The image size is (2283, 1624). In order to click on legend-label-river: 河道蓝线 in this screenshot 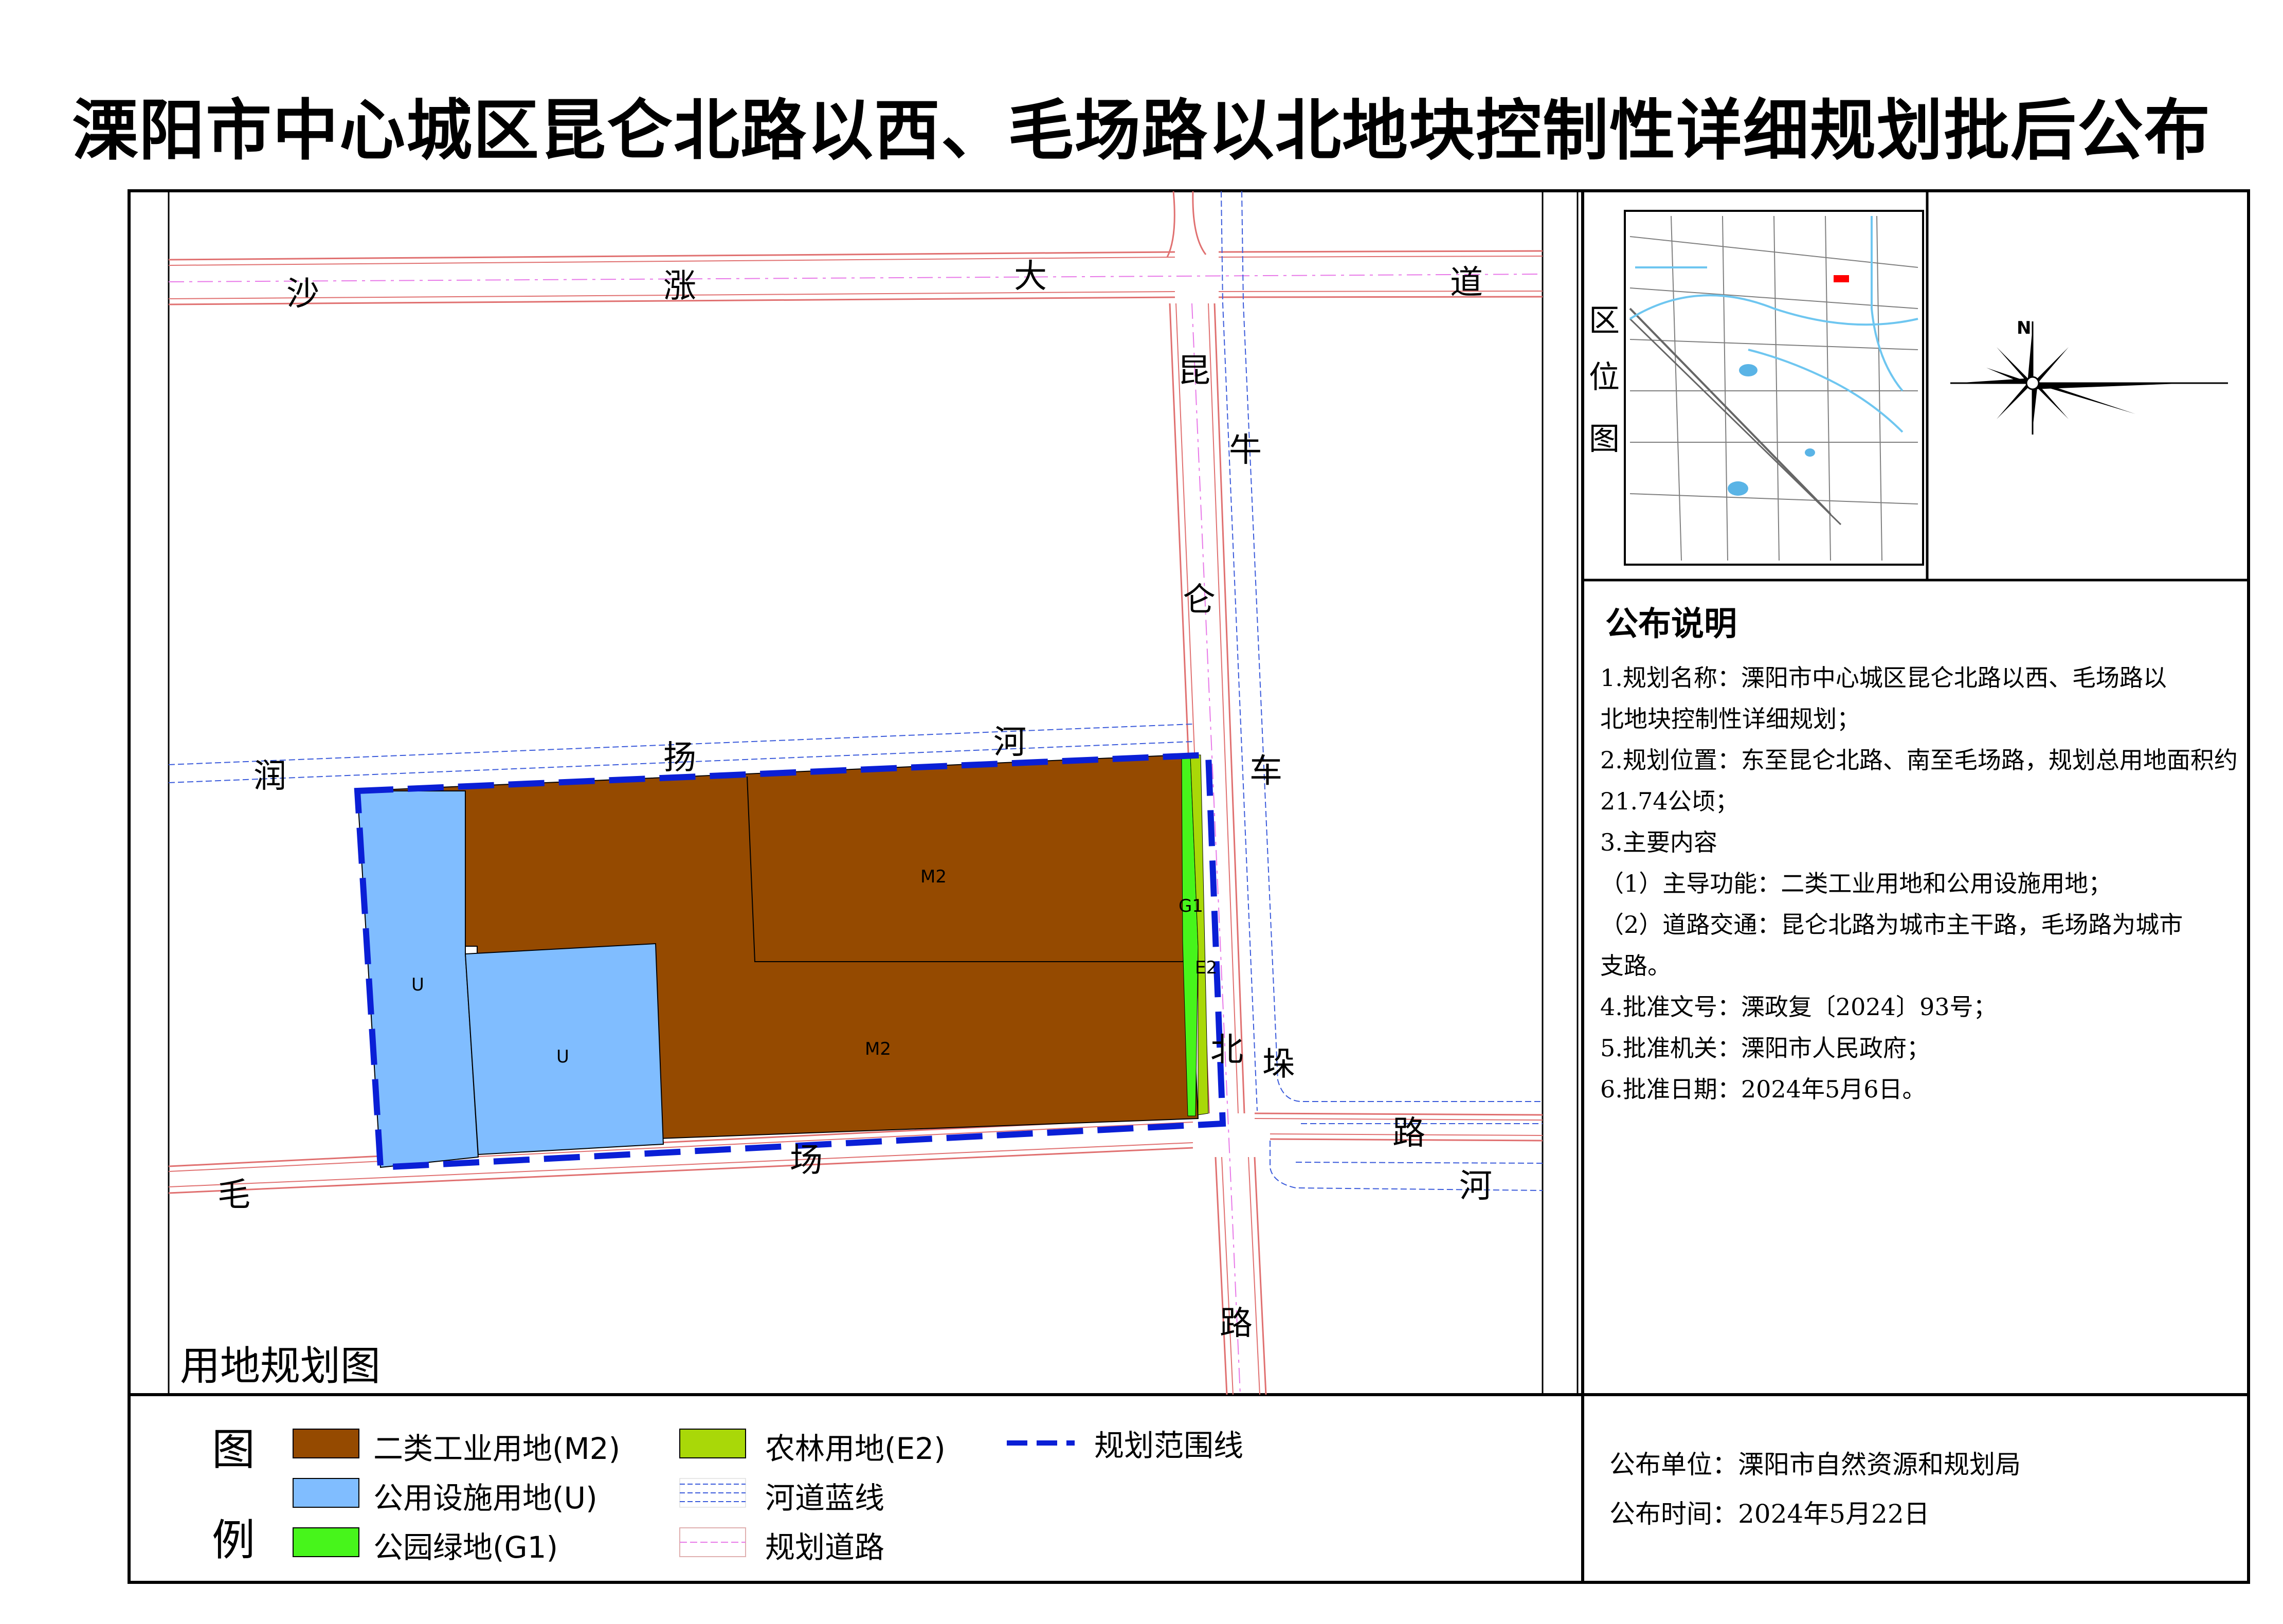, I will do `click(825, 1498)`.